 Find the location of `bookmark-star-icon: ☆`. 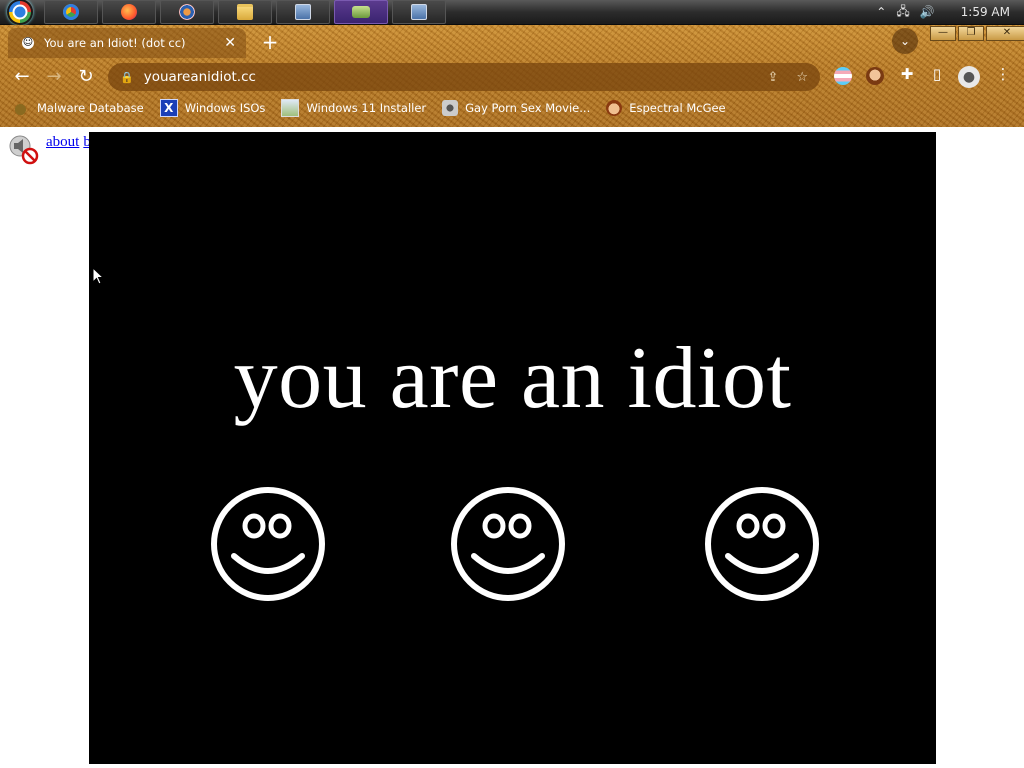

bookmark-star-icon: ☆ is located at coordinates (802, 77).